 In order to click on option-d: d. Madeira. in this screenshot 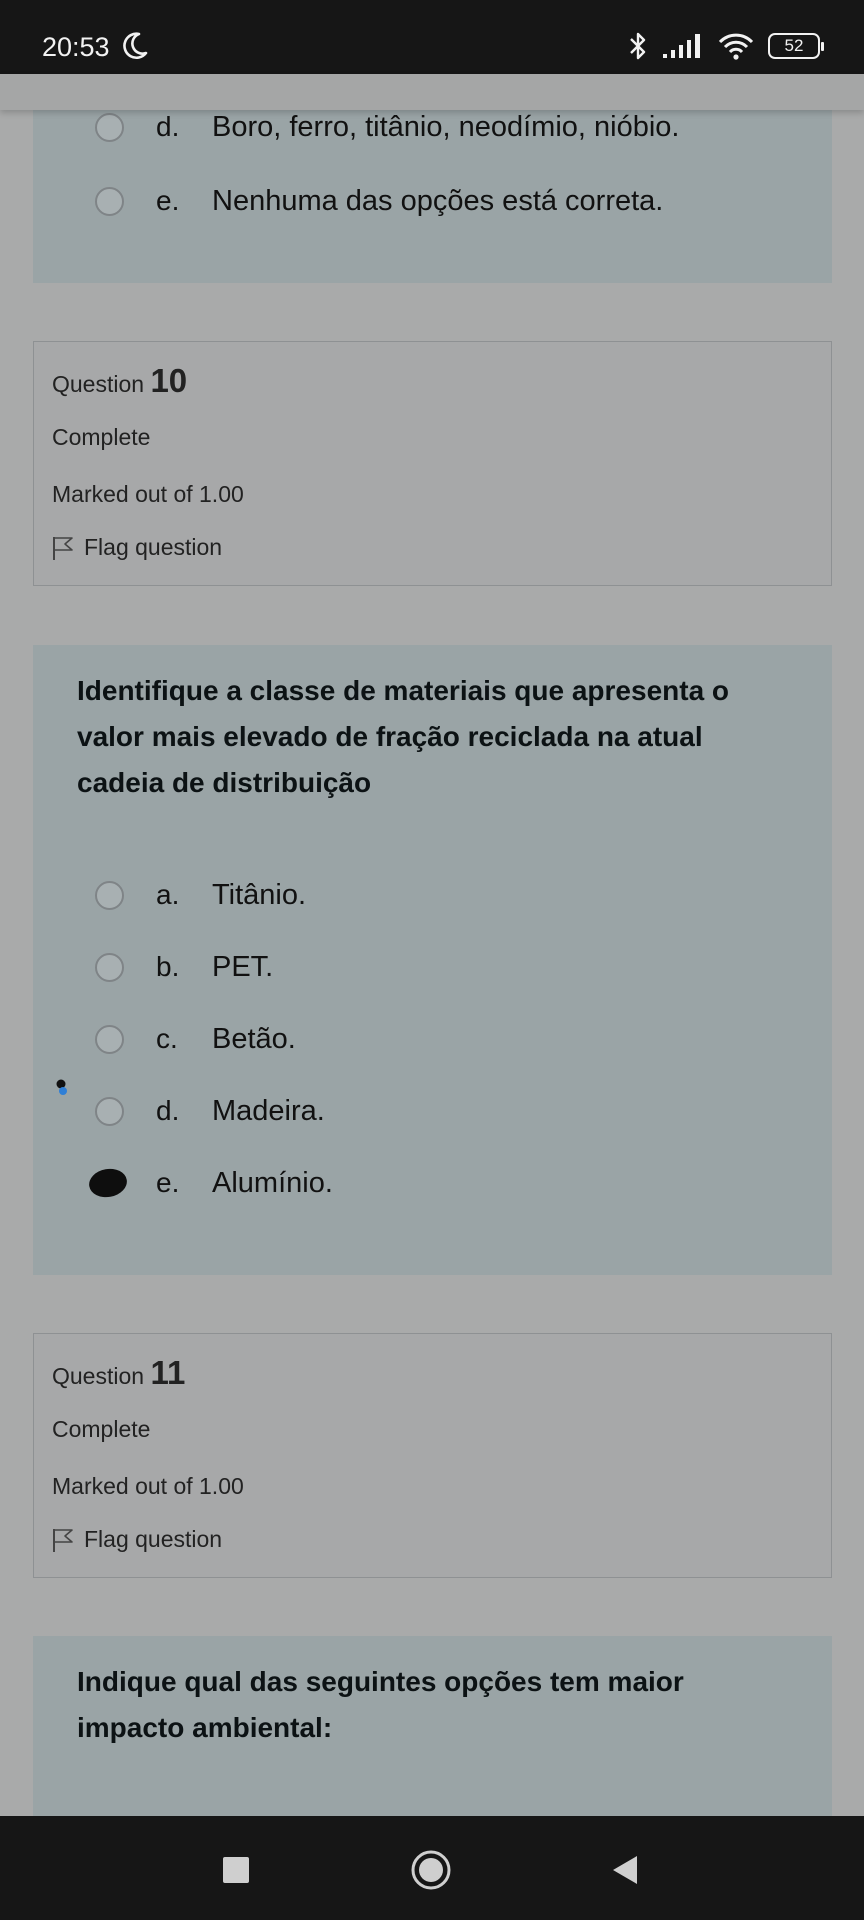, I will do `click(210, 1111)`.